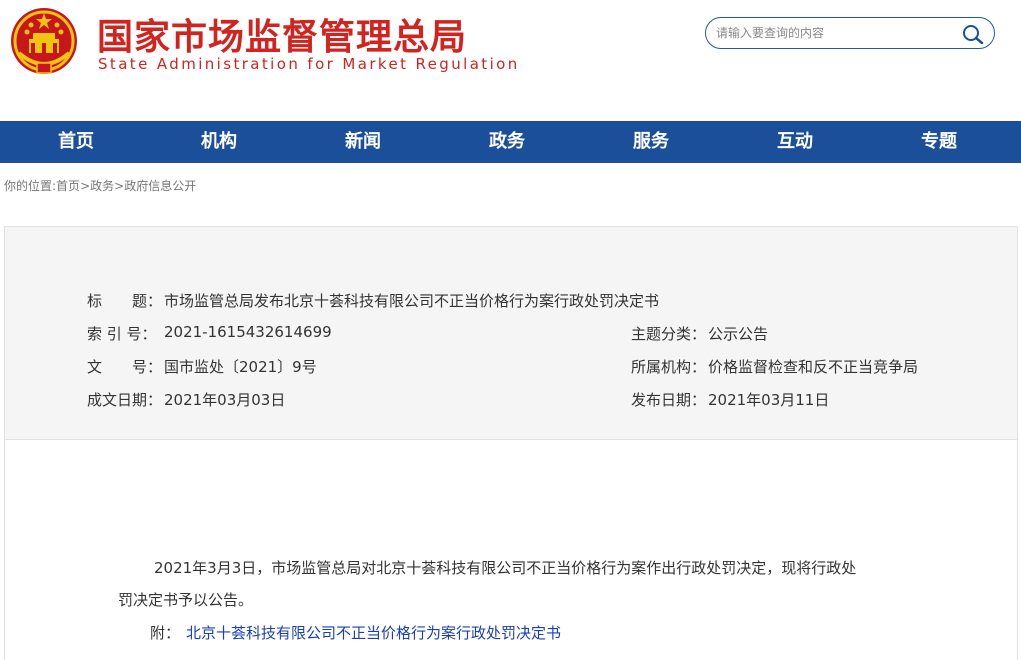 Image resolution: width=1021 pixels, height=660 pixels. Describe the element at coordinates (795, 142) in the screenshot. I see `nav-item-interaction: 互动` at that location.